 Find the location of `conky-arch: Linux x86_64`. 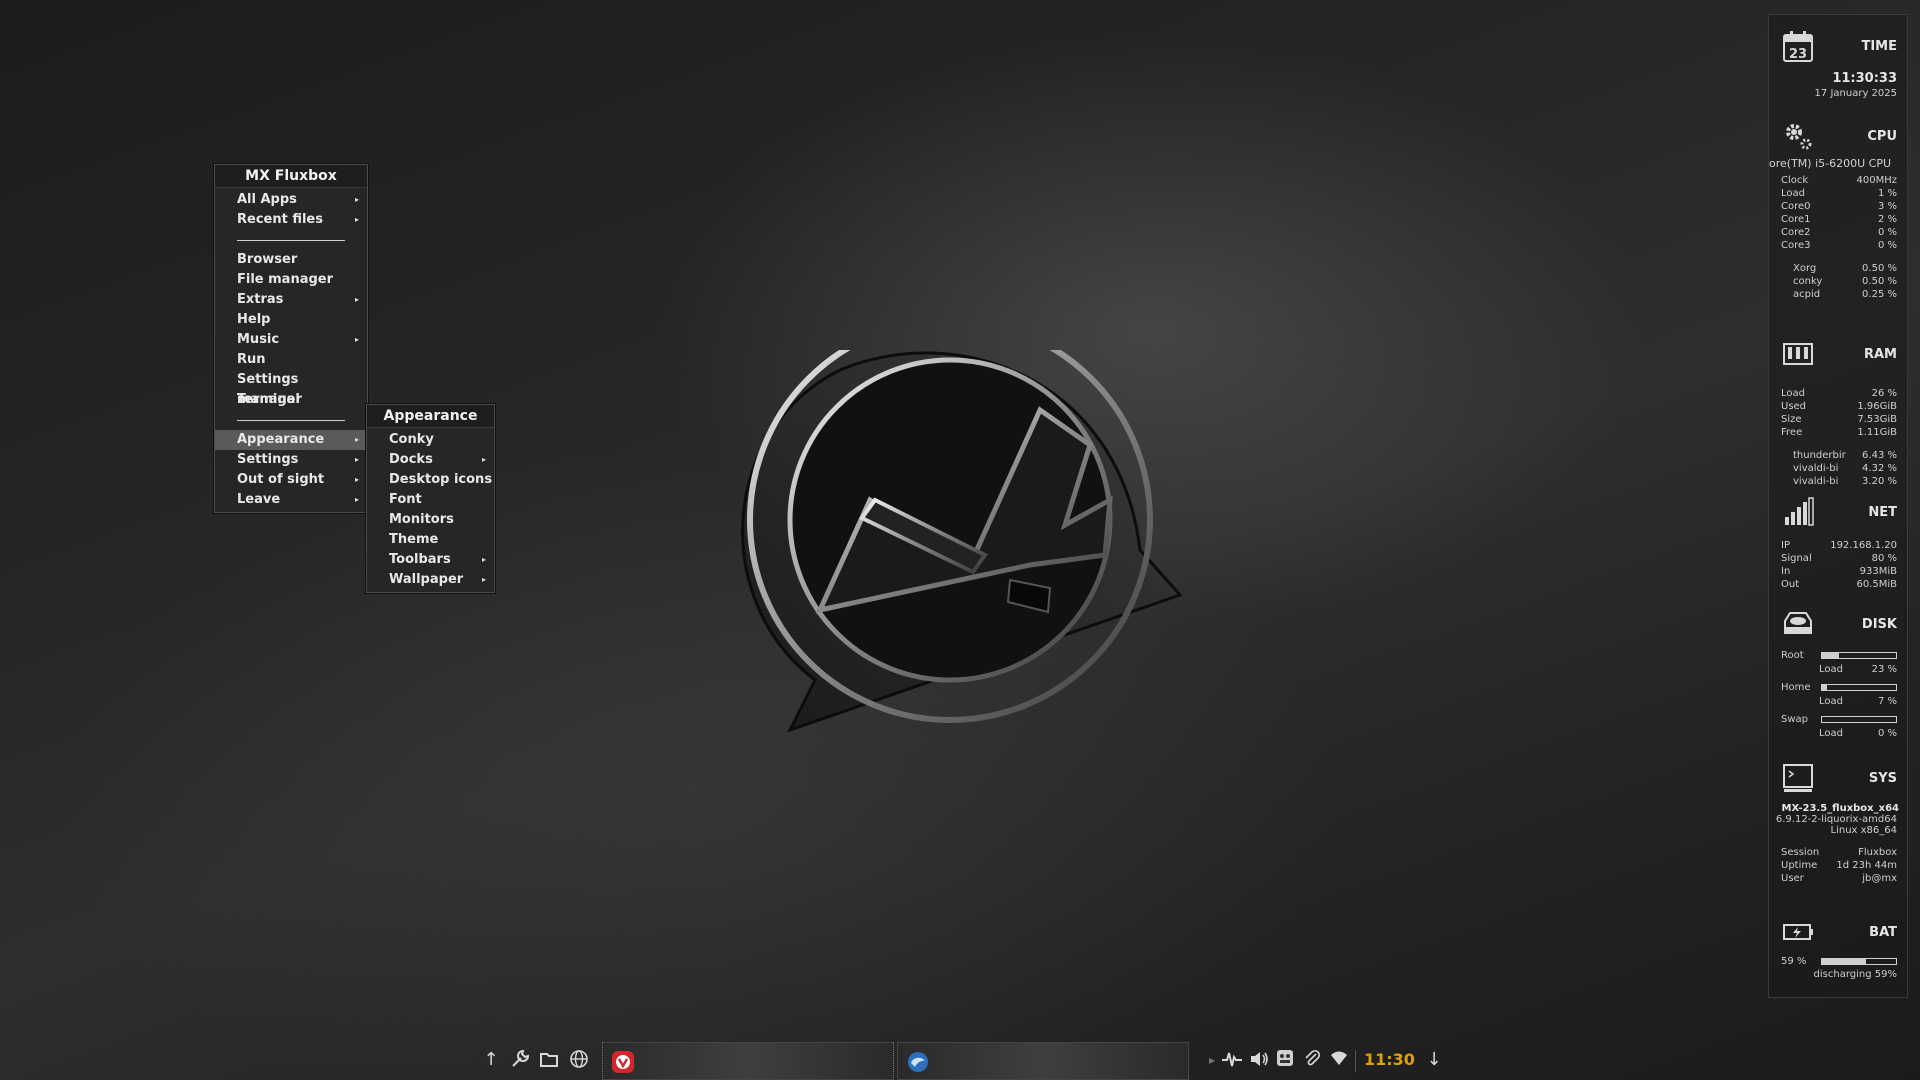

conky-arch: Linux x86_64 is located at coordinates (1864, 830).